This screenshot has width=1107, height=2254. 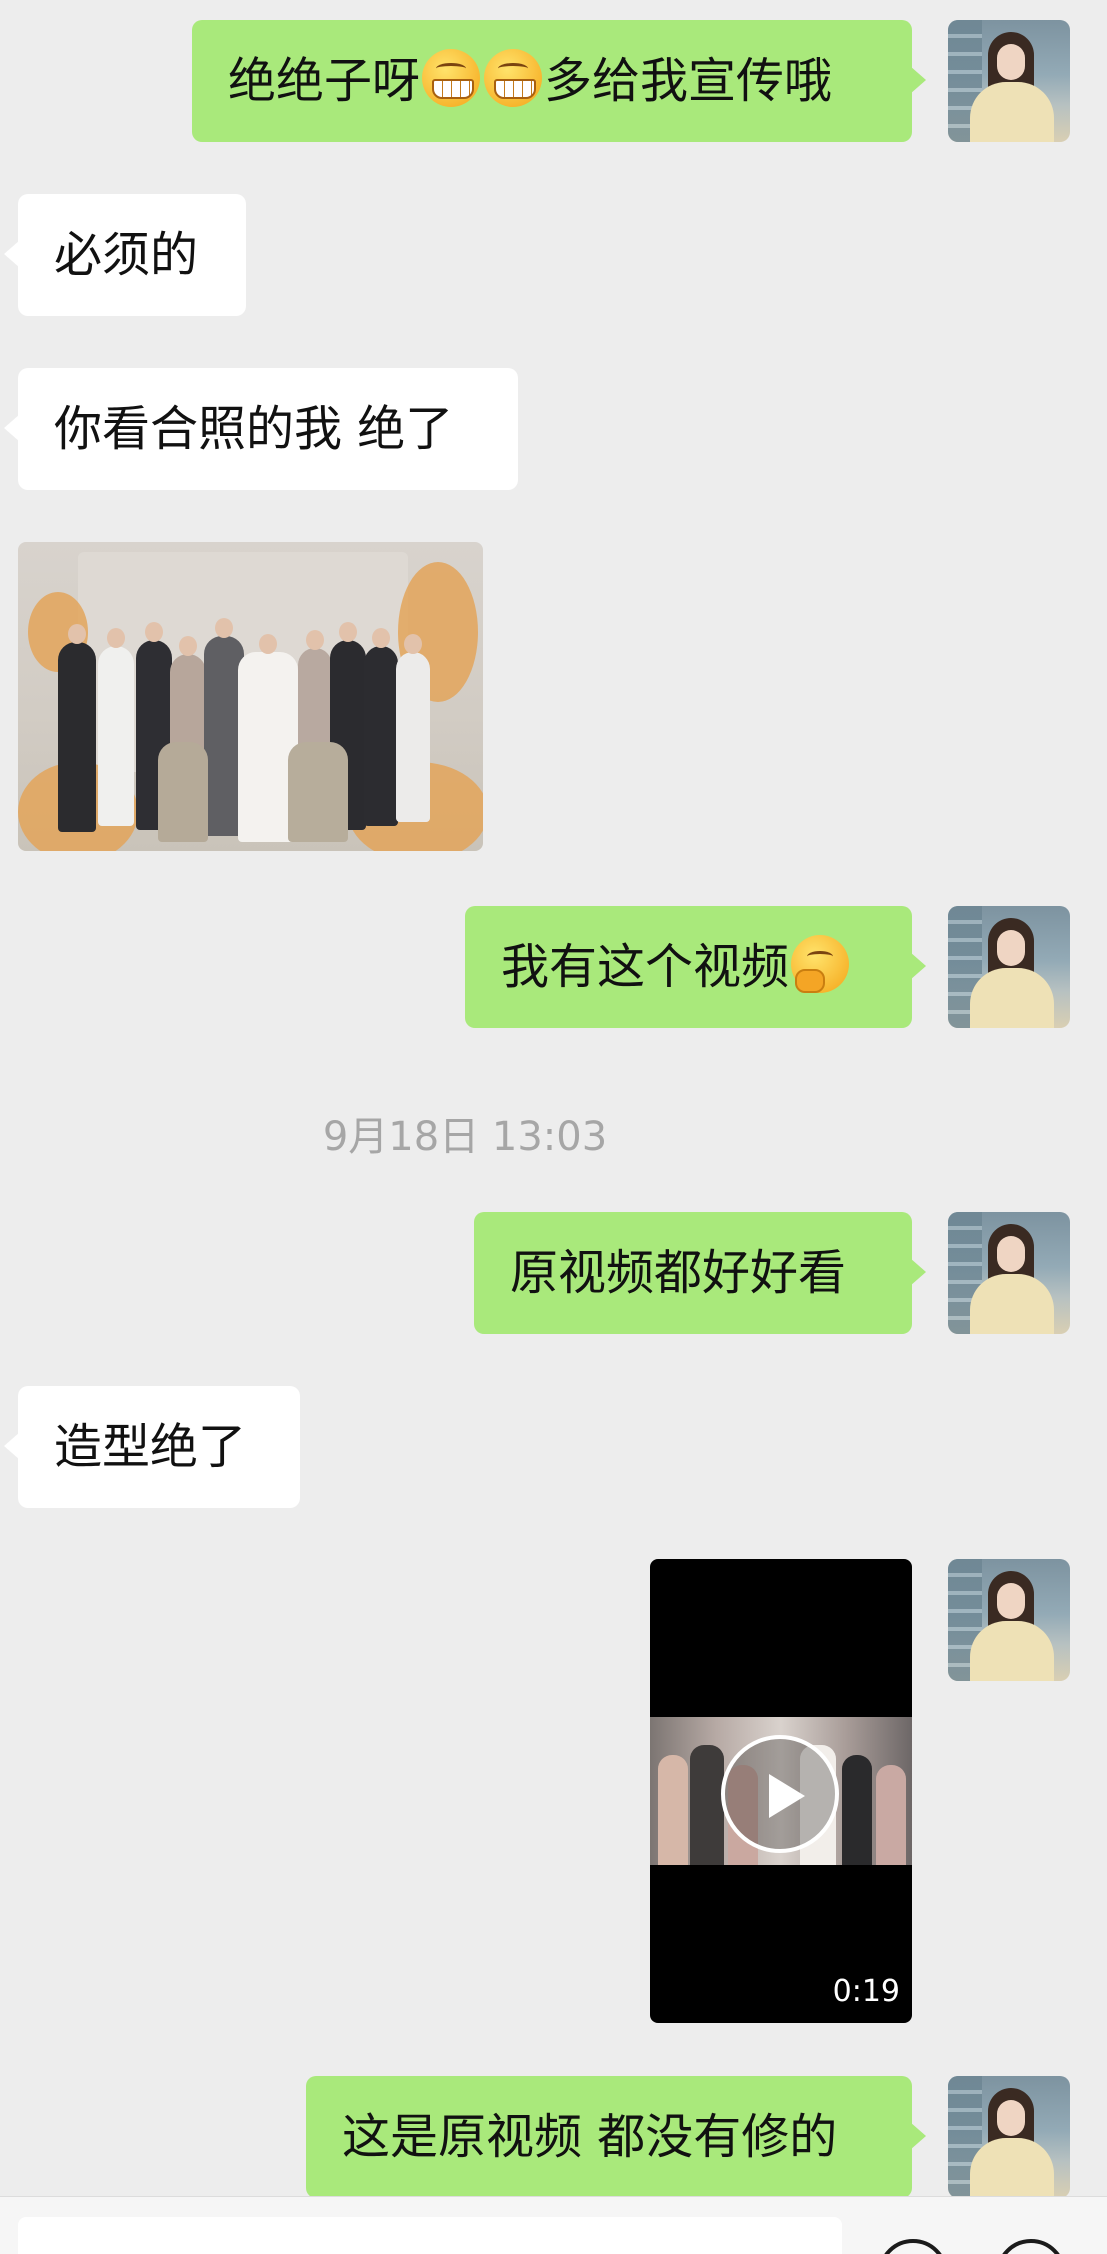 I want to click on message-bubble-sent: 原视频都好好看, so click(x=700, y=1273).